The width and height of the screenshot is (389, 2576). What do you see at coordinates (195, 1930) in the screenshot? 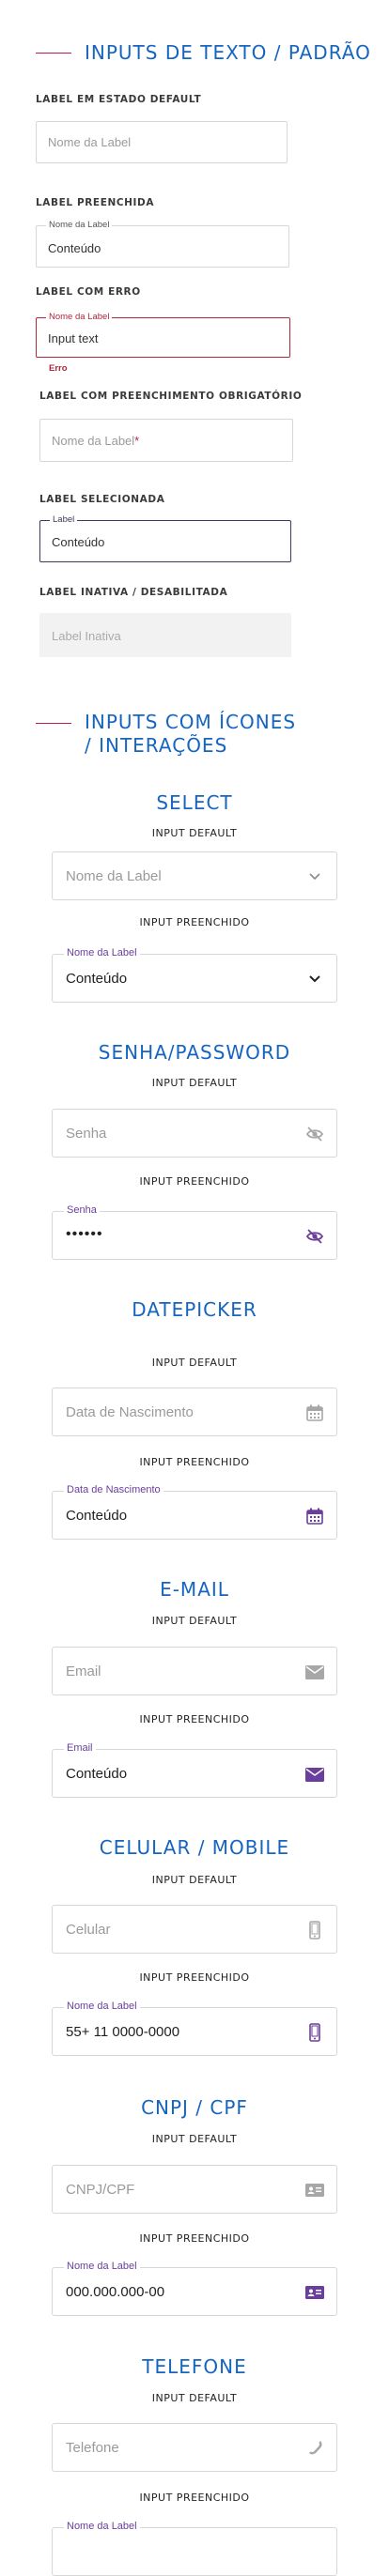
I see `mobile-default: Celular` at bounding box center [195, 1930].